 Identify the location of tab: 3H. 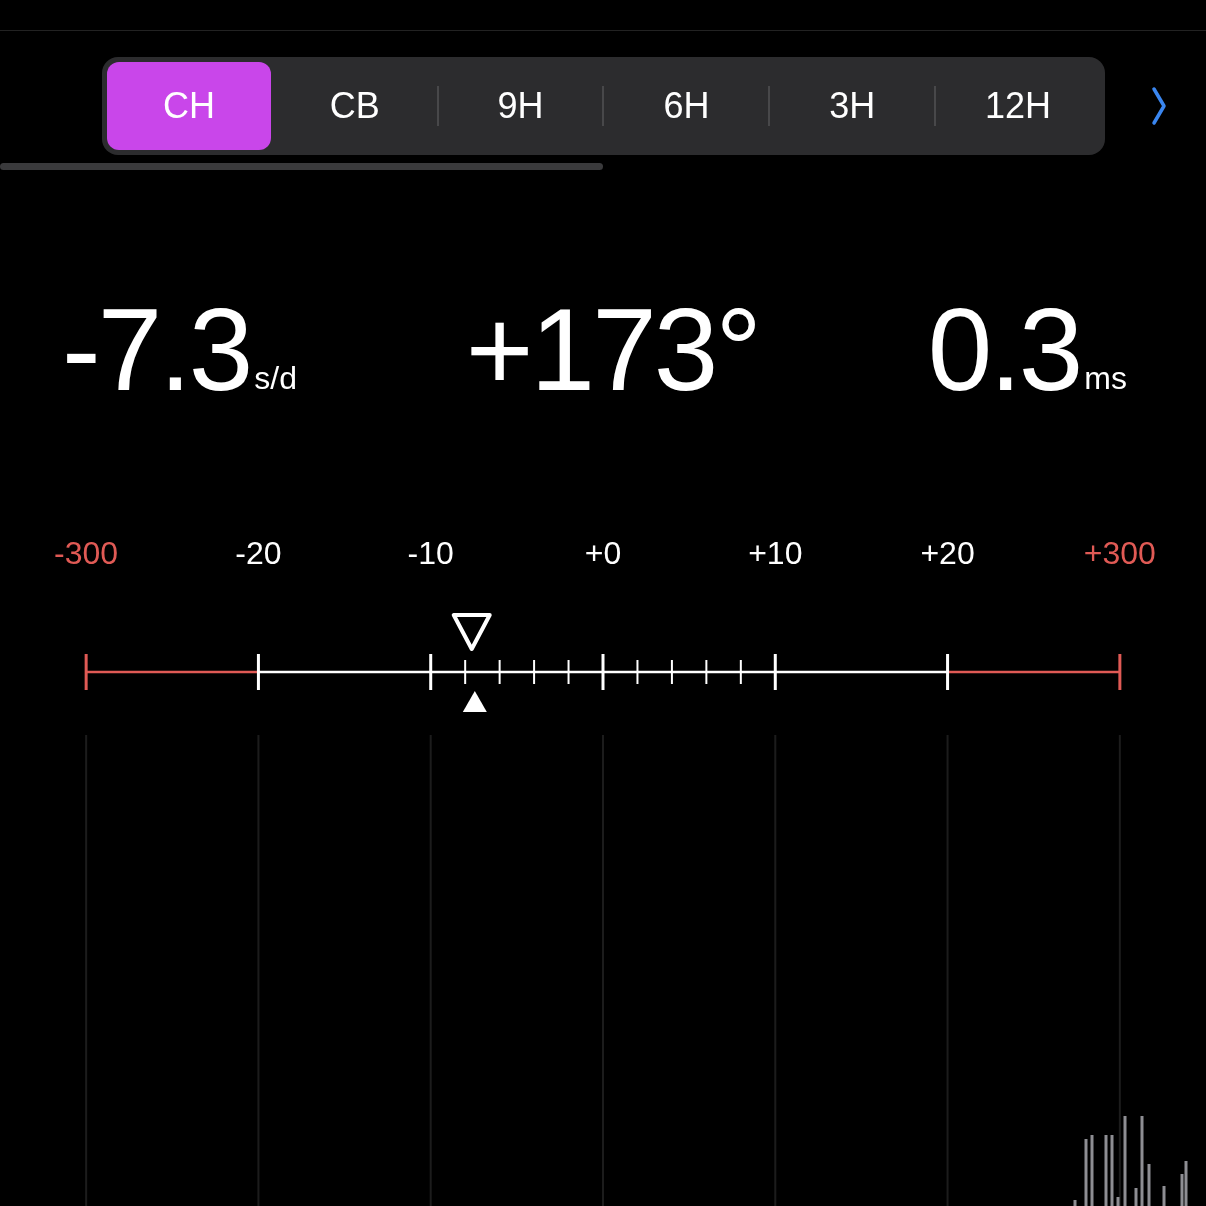
(852, 106).